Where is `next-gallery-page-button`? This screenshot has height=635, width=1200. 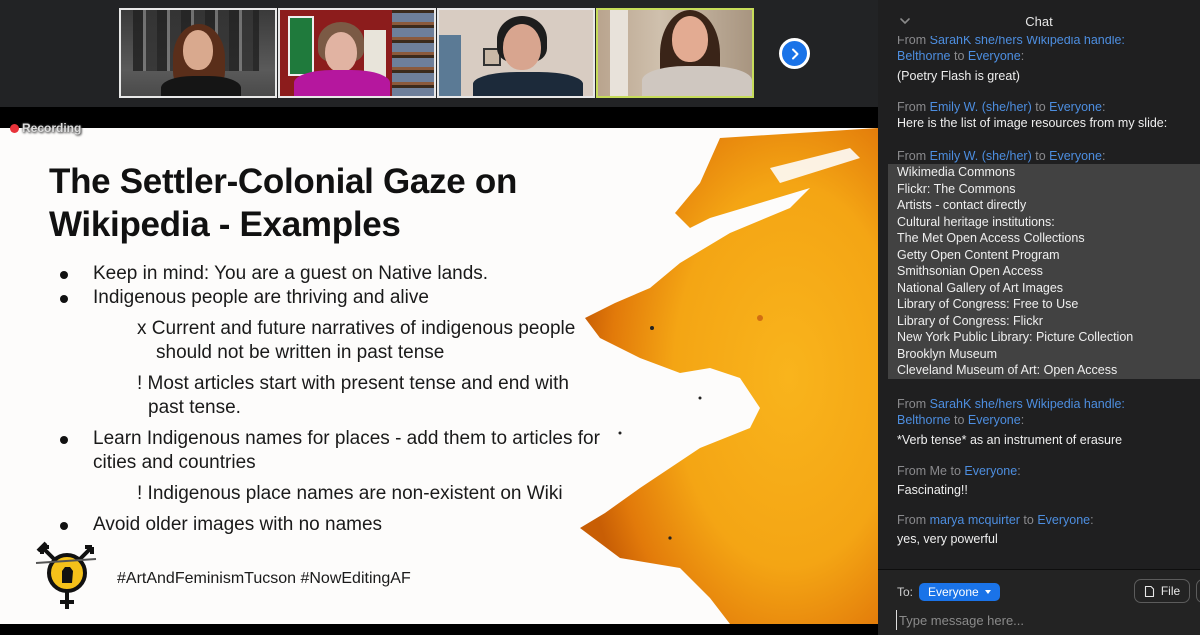 next-gallery-page-button is located at coordinates (794, 53).